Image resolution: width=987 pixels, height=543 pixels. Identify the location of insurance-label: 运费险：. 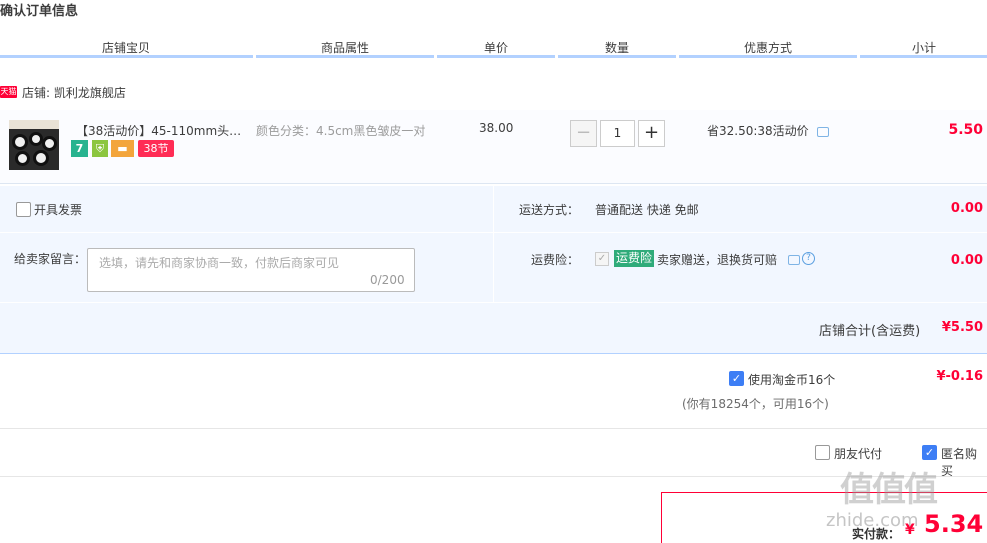
(555, 260).